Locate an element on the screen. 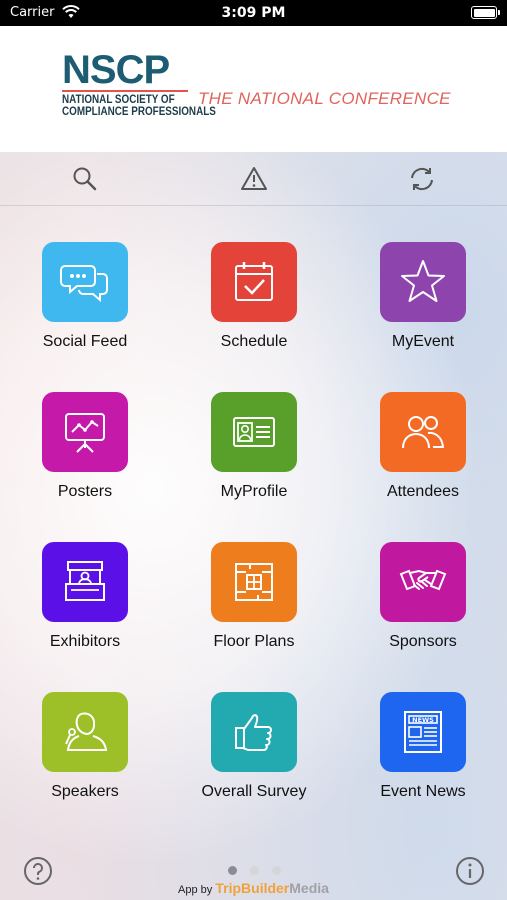  search-icon is located at coordinates (85, 179).